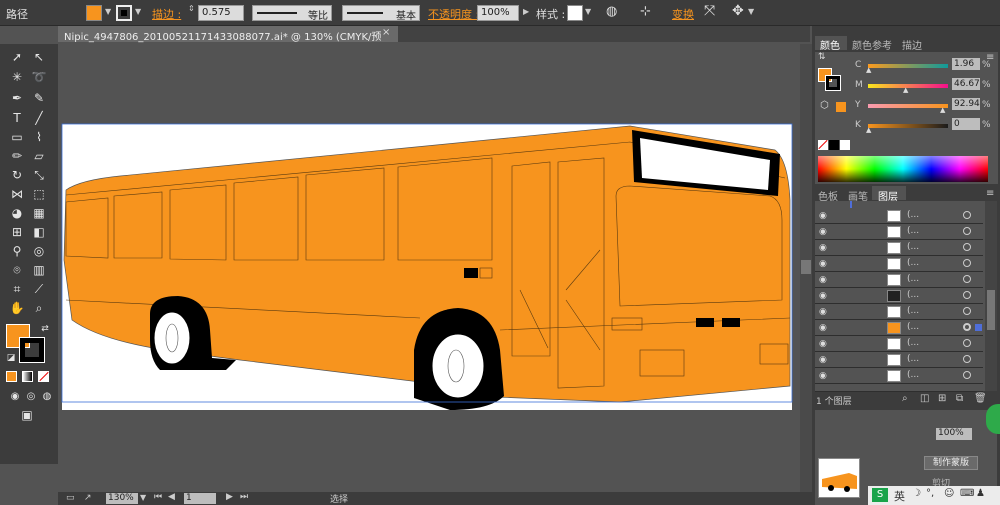 This screenshot has height=505, width=1000. I want to click on free-transform-icon: ⬚, so click(39, 194).